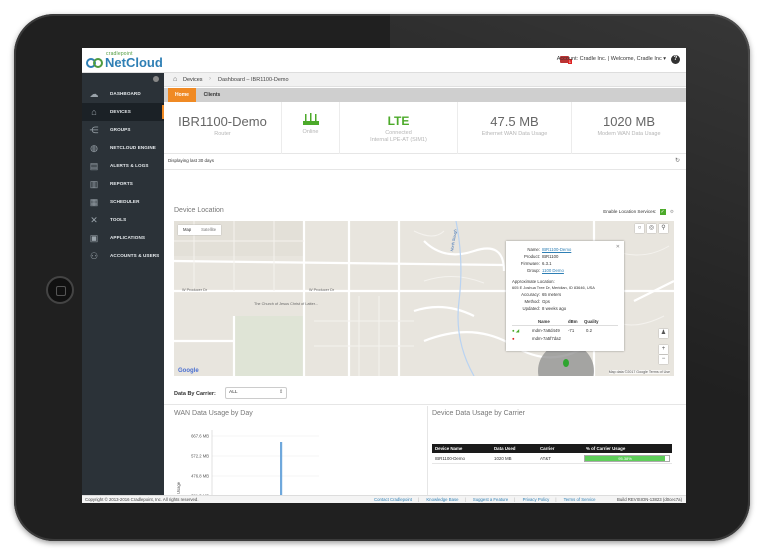  What do you see at coordinates (629, 134) in the screenshot?
I see `modem-usage-label: Modem WAN Data Usage` at bounding box center [629, 134].